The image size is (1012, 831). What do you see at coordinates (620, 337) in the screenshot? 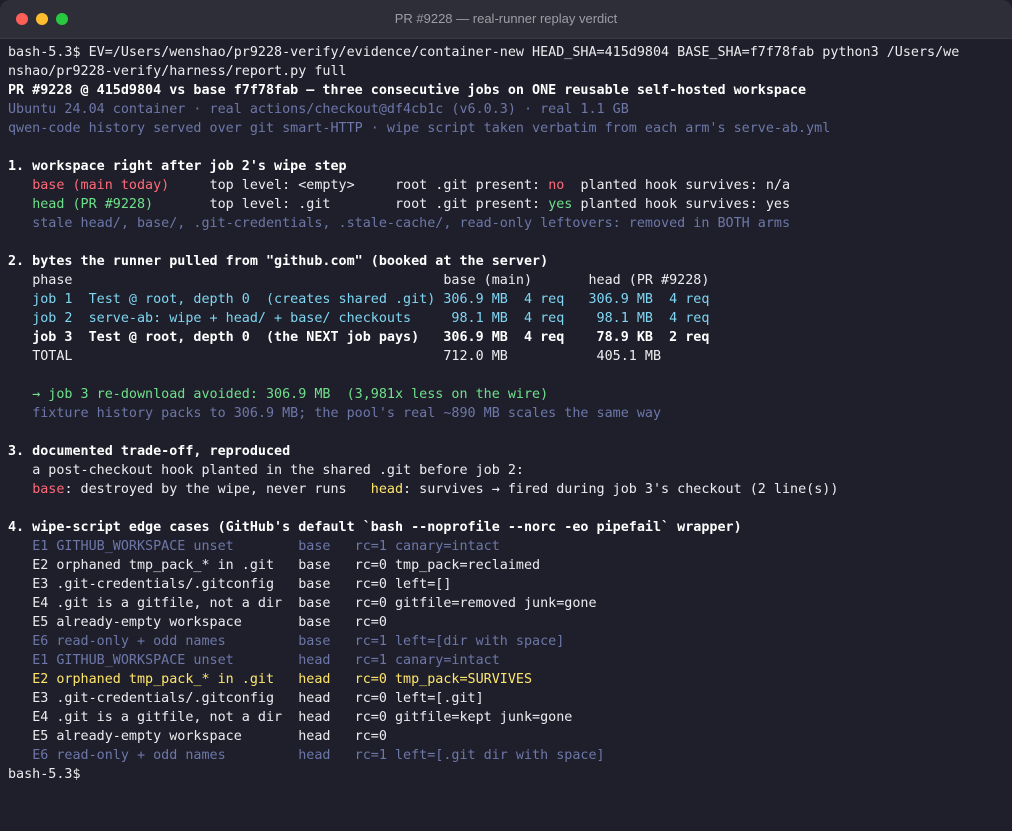
I see `head-bytes: 78.9 KB` at bounding box center [620, 337].